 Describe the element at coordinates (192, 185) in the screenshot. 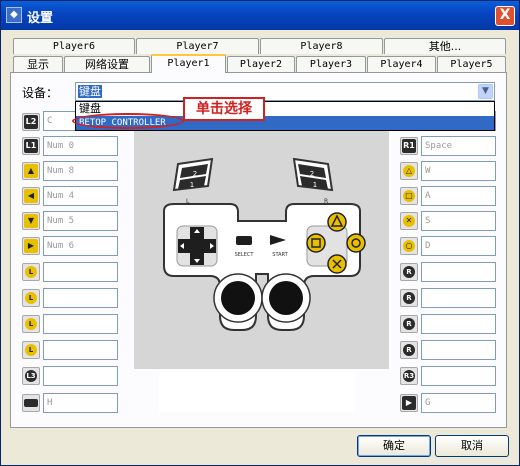

I see `gamepad-l1-label: 1` at that location.